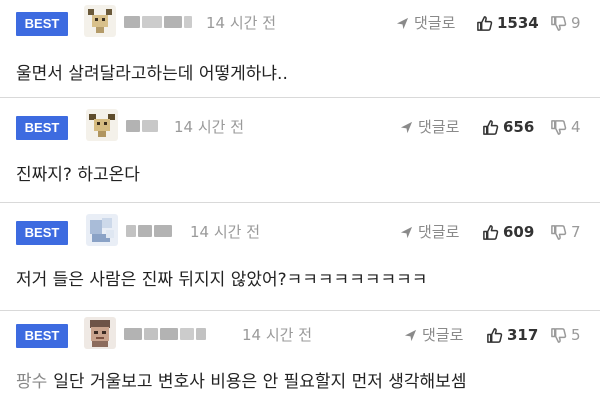 This screenshot has height=413, width=600. What do you see at coordinates (152, 74) in the screenshot?
I see `comment-text: 울면서 살려달라고하는데 어떻게하냐..` at bounding box center [152, 74].